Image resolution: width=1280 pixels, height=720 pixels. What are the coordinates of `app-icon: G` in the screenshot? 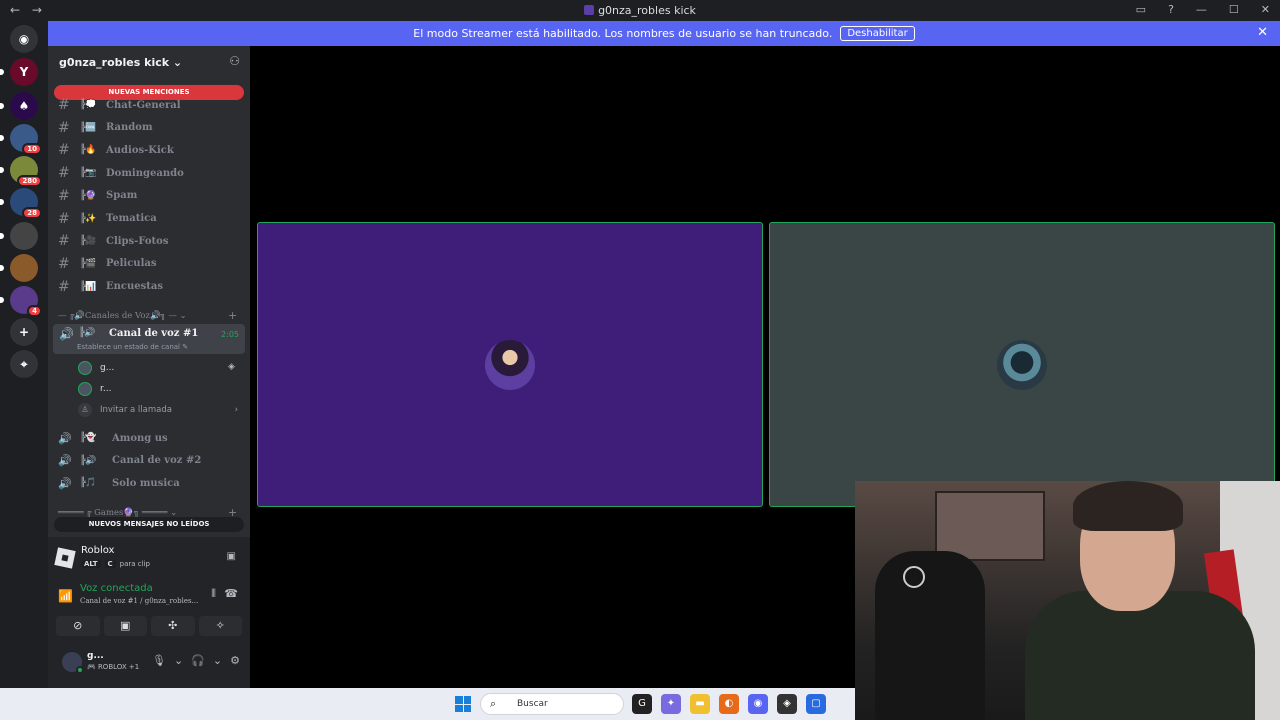 It's located at (642, 704).